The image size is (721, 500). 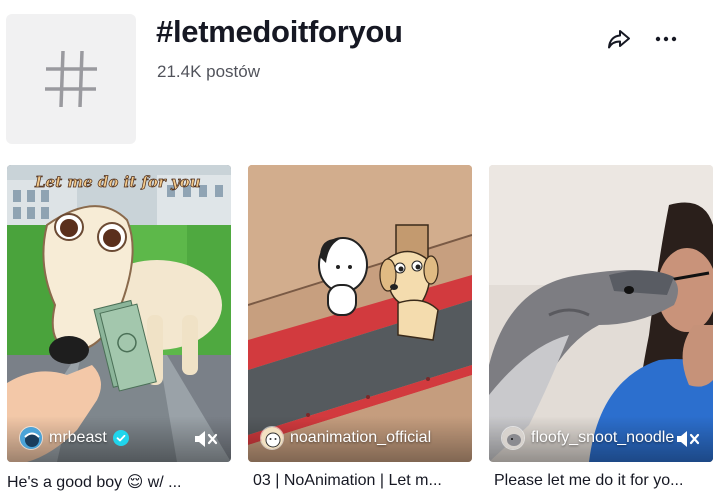 I want to click on more-dots-icon, so click(x=666, y=39).